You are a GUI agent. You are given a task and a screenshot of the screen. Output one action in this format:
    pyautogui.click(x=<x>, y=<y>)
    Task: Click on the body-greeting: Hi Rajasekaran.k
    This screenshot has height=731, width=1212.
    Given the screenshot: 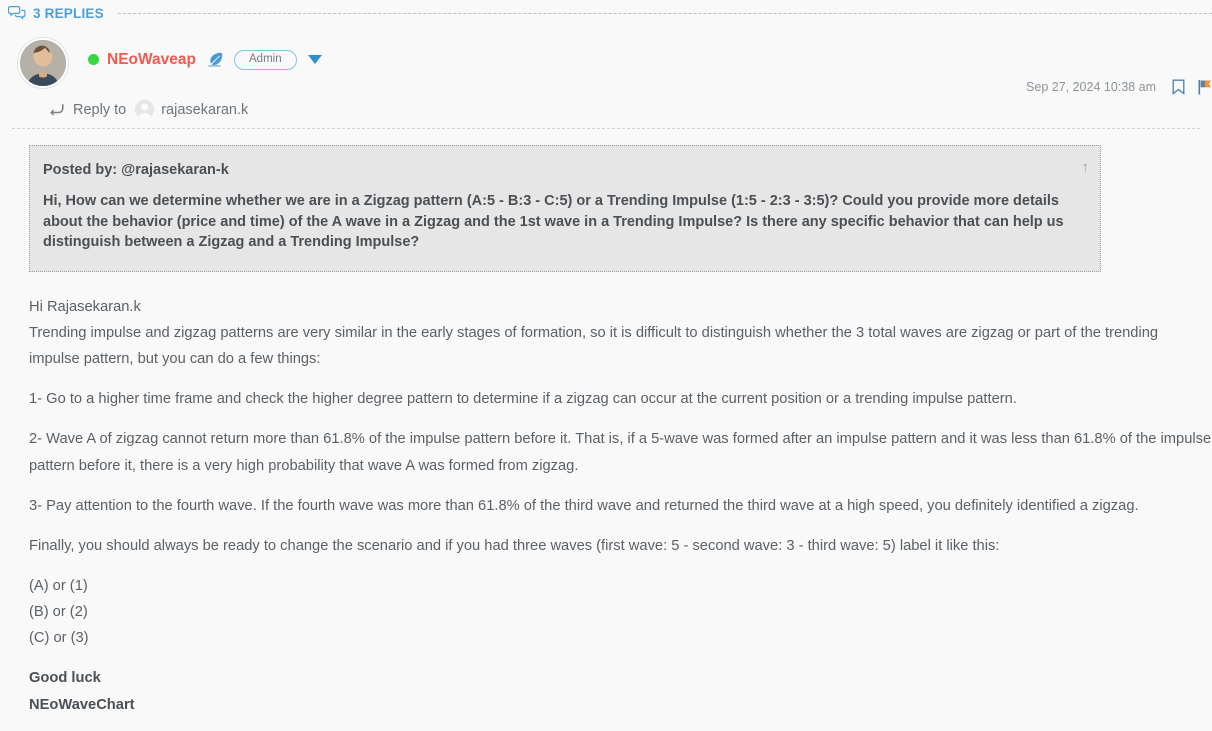 What is the action you would take?
    pyautogui.click(x=85, y=306)
    